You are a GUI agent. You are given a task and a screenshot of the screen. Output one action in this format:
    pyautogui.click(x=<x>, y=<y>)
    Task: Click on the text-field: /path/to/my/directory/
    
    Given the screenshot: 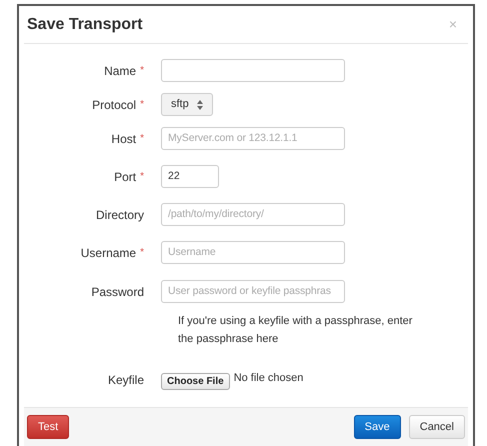 What is the action you would take?
    pyautogui.click(x=253, y=214)
    